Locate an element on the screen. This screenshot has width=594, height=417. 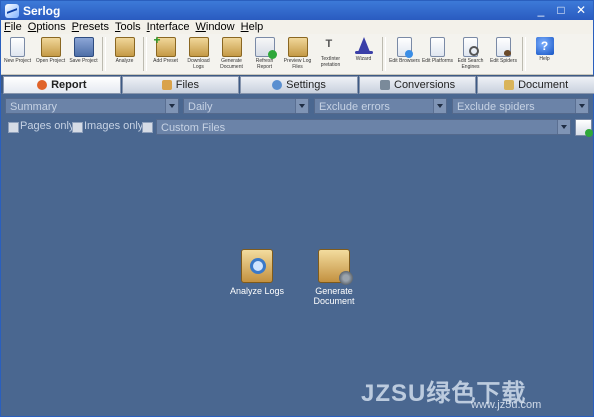
preview-log-files-button: Preview Log Files is located at coordinates (297, 54).